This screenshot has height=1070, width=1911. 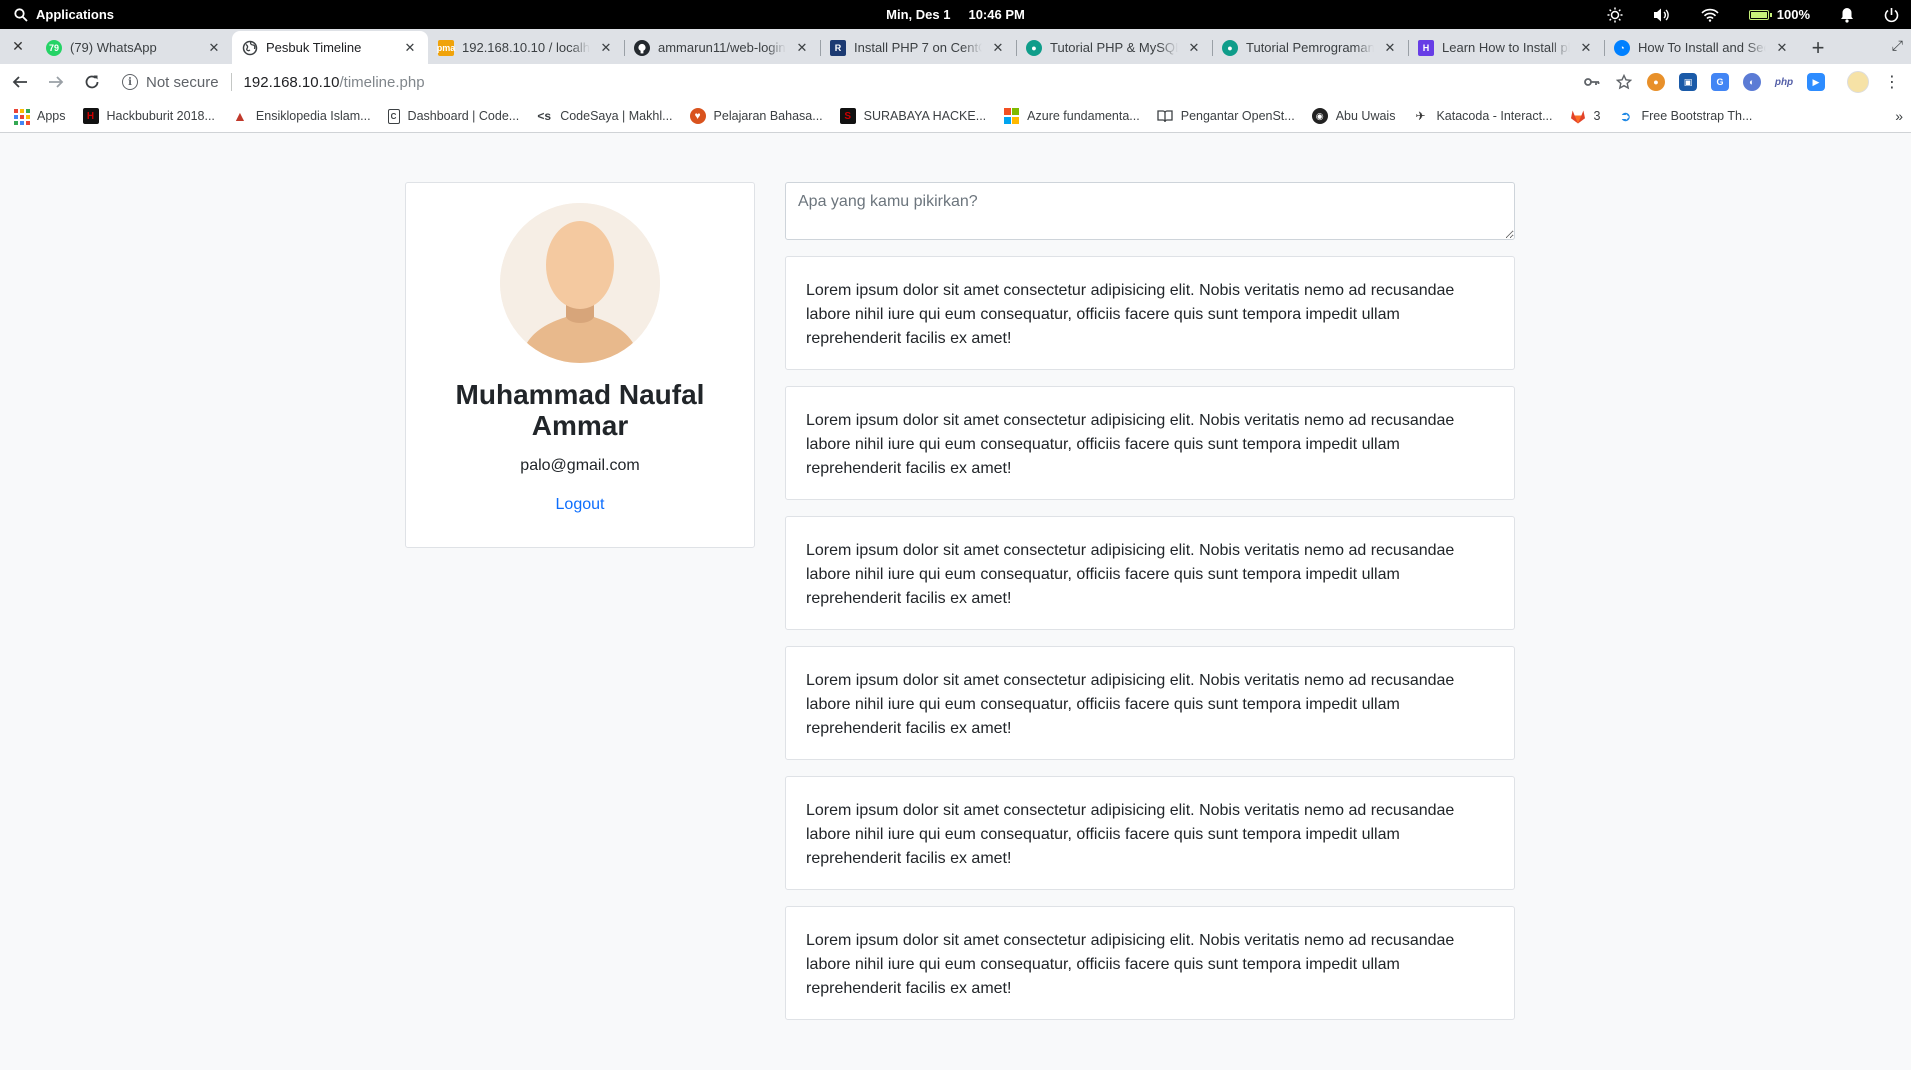 I want to click on bootstrap-icon: ➲, so click(x=1625, y=115).